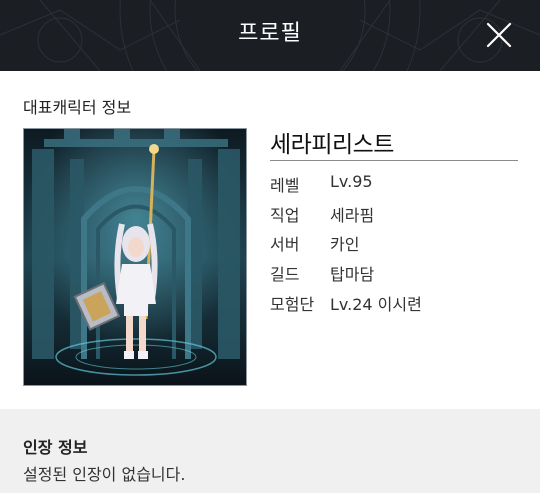 The image size is (540, 493). Describe the element at coordinates (285, 215) in the screenshot. I see `info-label: 직업` at that location.